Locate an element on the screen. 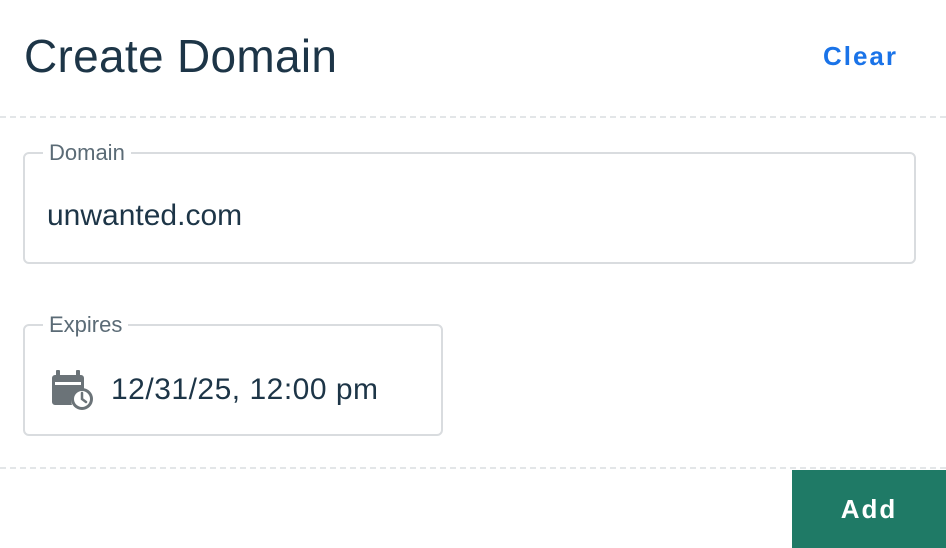 The height and width of the screenshot is (548, 946). domain-input is located at coordinates (457, 216).